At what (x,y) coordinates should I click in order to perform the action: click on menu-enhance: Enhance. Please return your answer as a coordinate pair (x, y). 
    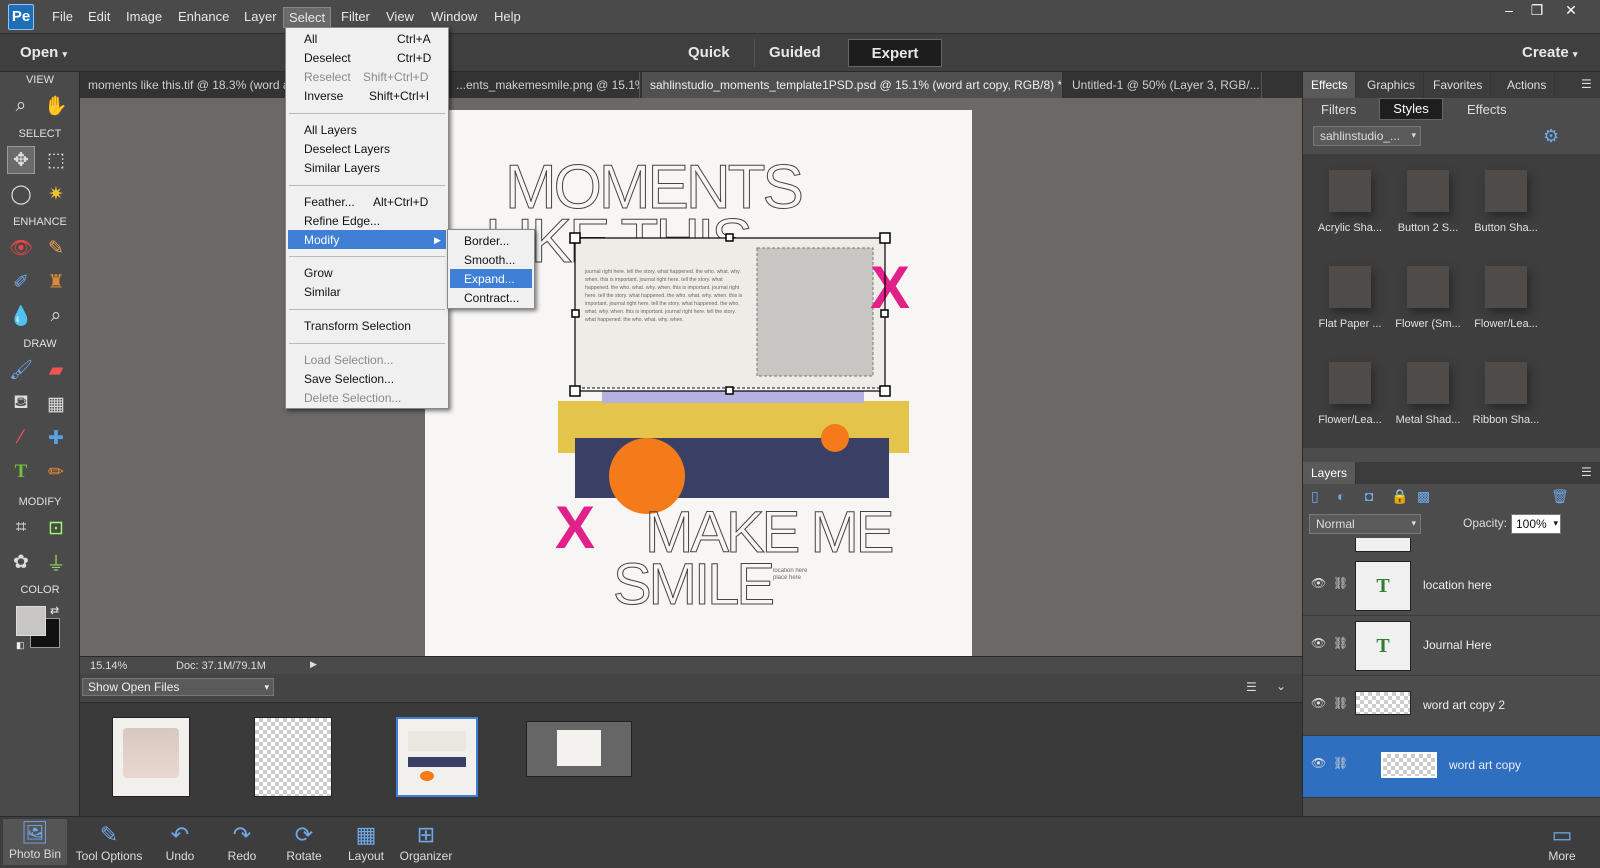
    Looking at the image, I should click on (203, 16).